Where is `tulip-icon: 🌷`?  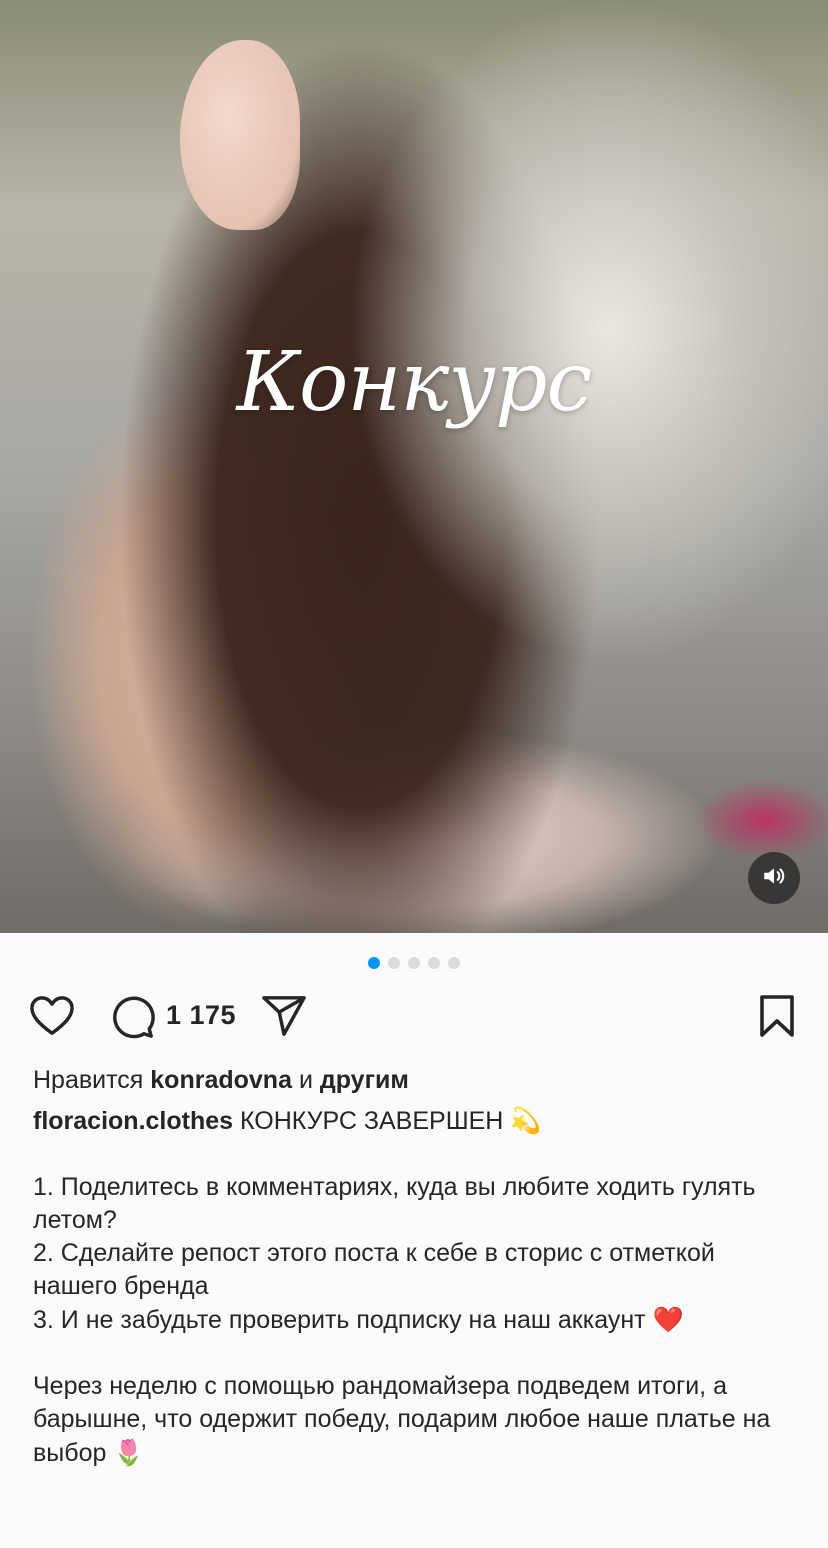
tulip-icon: 🌷 is located at coordinates (129, 1452).